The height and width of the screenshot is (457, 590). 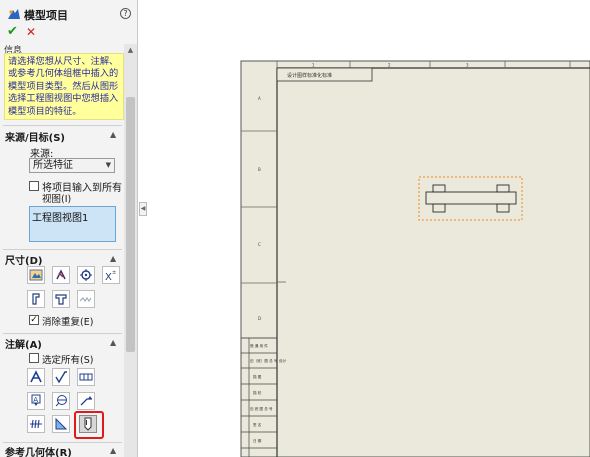 What do you see at coordinates (259, 345) in the screenshot?
I see `side-table-label: 借 通 用 件` at bounding box center [259, 345].